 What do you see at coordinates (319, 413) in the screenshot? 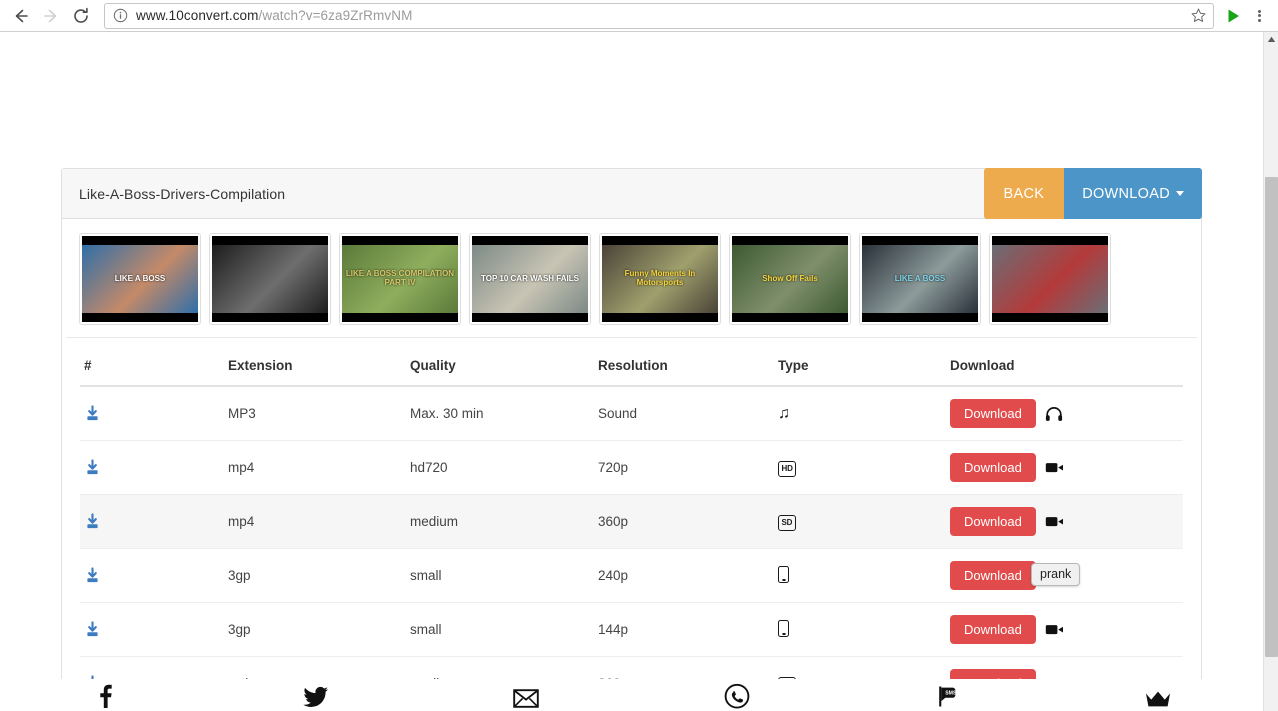
I see `row-extension: MP3` at bounding box center [319, 413].